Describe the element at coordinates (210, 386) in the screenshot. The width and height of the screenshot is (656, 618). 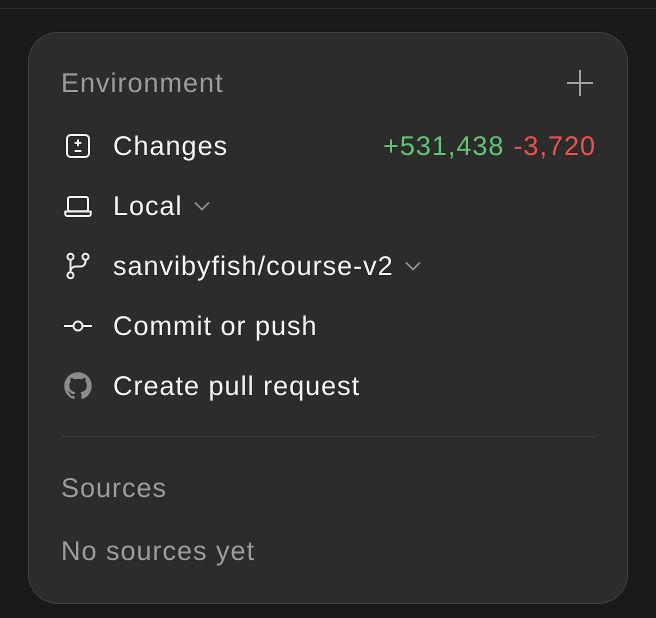
I see `menu-item: Create pull request` at that location.